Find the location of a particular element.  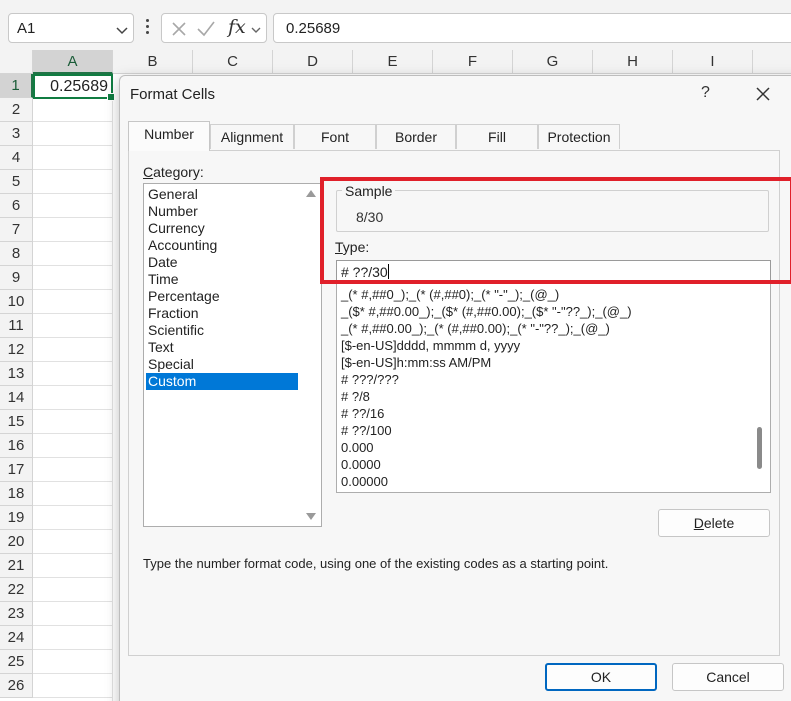

insert-function-icon: fx is located at coordinates (237, 27).